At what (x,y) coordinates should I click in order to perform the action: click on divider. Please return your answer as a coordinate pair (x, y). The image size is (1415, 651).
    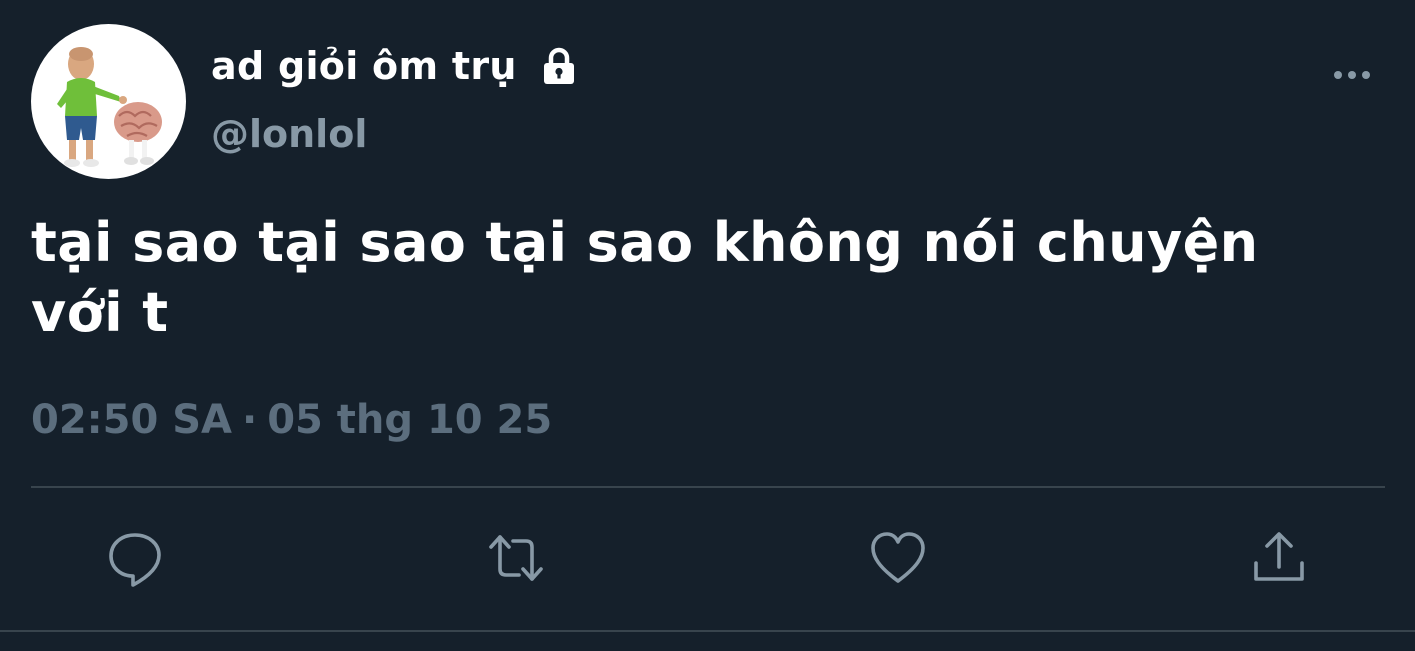
    Looking at the image, I should click on (708, 487).